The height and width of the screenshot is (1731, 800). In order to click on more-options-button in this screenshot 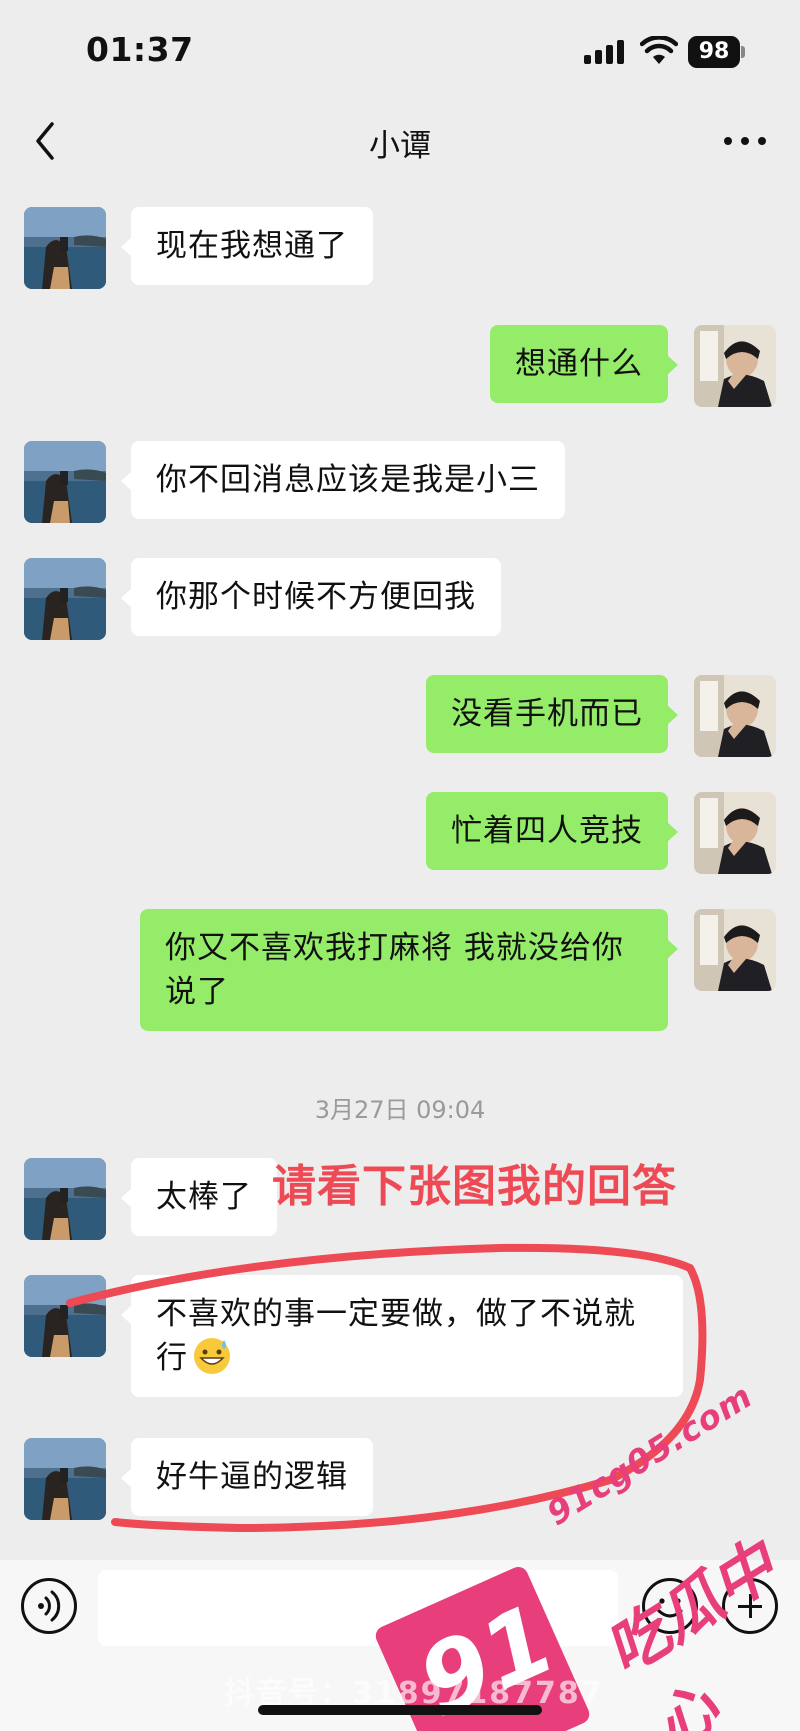, I will do `click(745, 141)`.